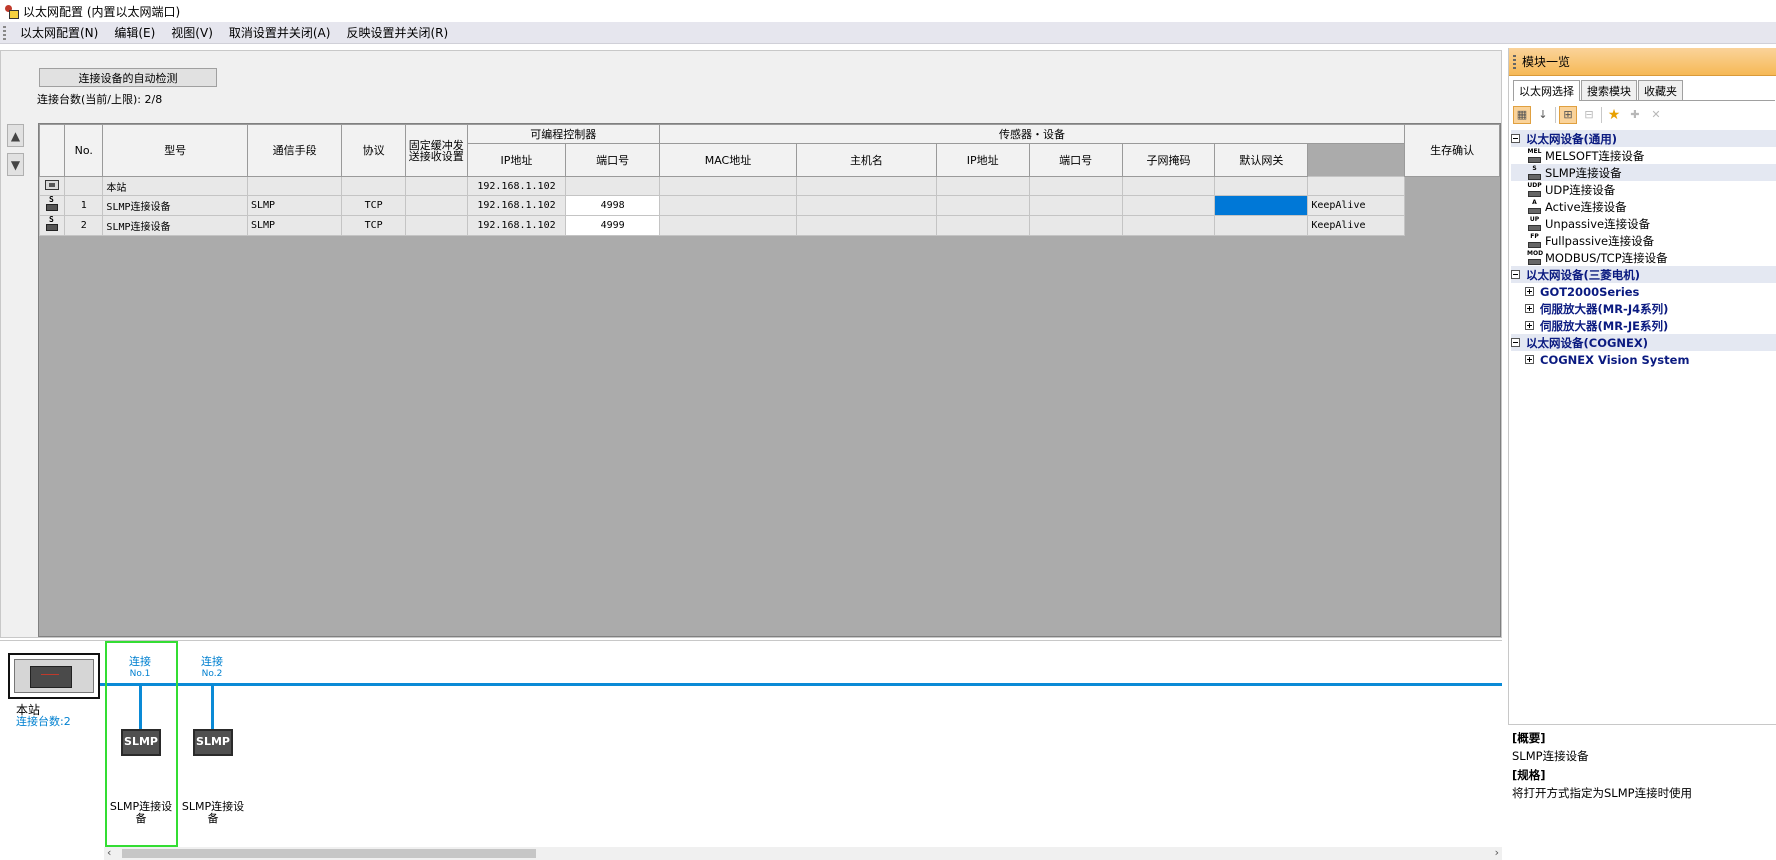 The image size is (1776, 860). Describe the element at coordinates (1550, 756) in the screenshot. I see `summary-text: SLMP连接设备` at that location.